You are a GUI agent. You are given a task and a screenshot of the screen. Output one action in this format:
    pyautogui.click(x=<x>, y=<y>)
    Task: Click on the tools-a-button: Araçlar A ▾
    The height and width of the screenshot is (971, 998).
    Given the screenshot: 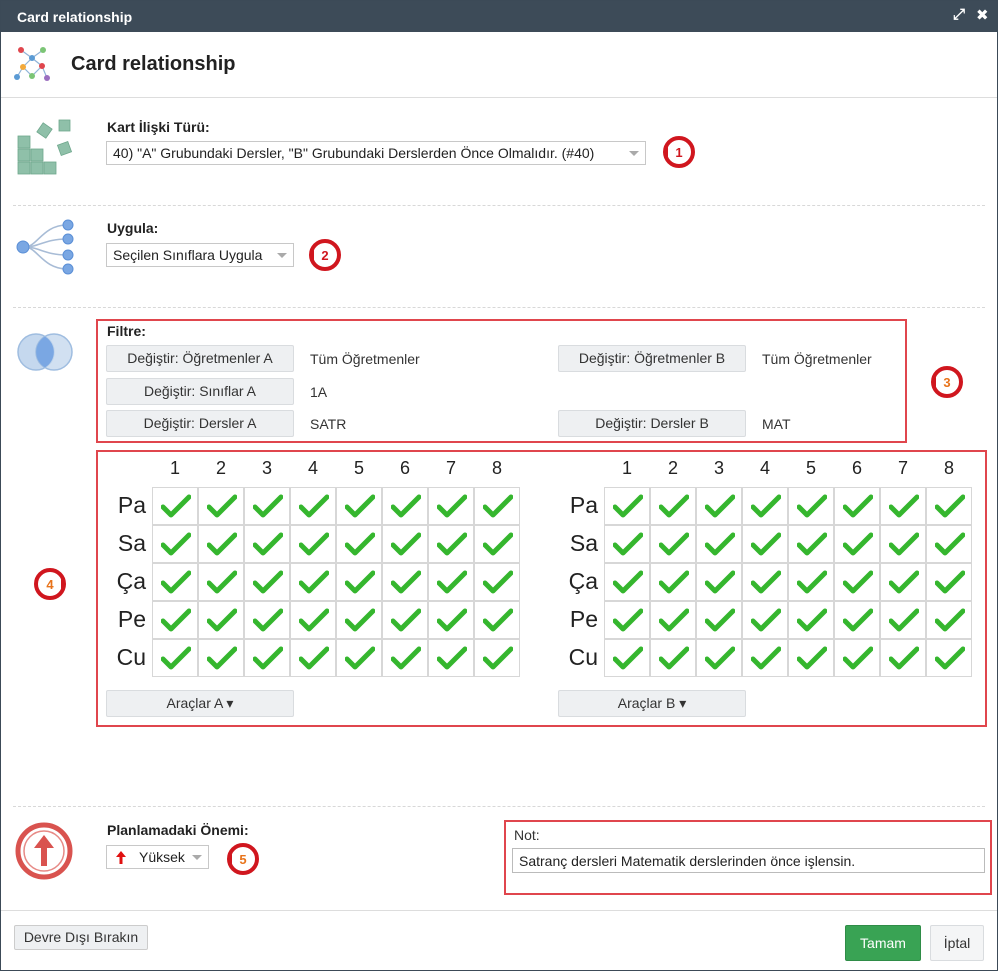 What is the action you would take?
    pyautogui.click(x=200, y=703)
    